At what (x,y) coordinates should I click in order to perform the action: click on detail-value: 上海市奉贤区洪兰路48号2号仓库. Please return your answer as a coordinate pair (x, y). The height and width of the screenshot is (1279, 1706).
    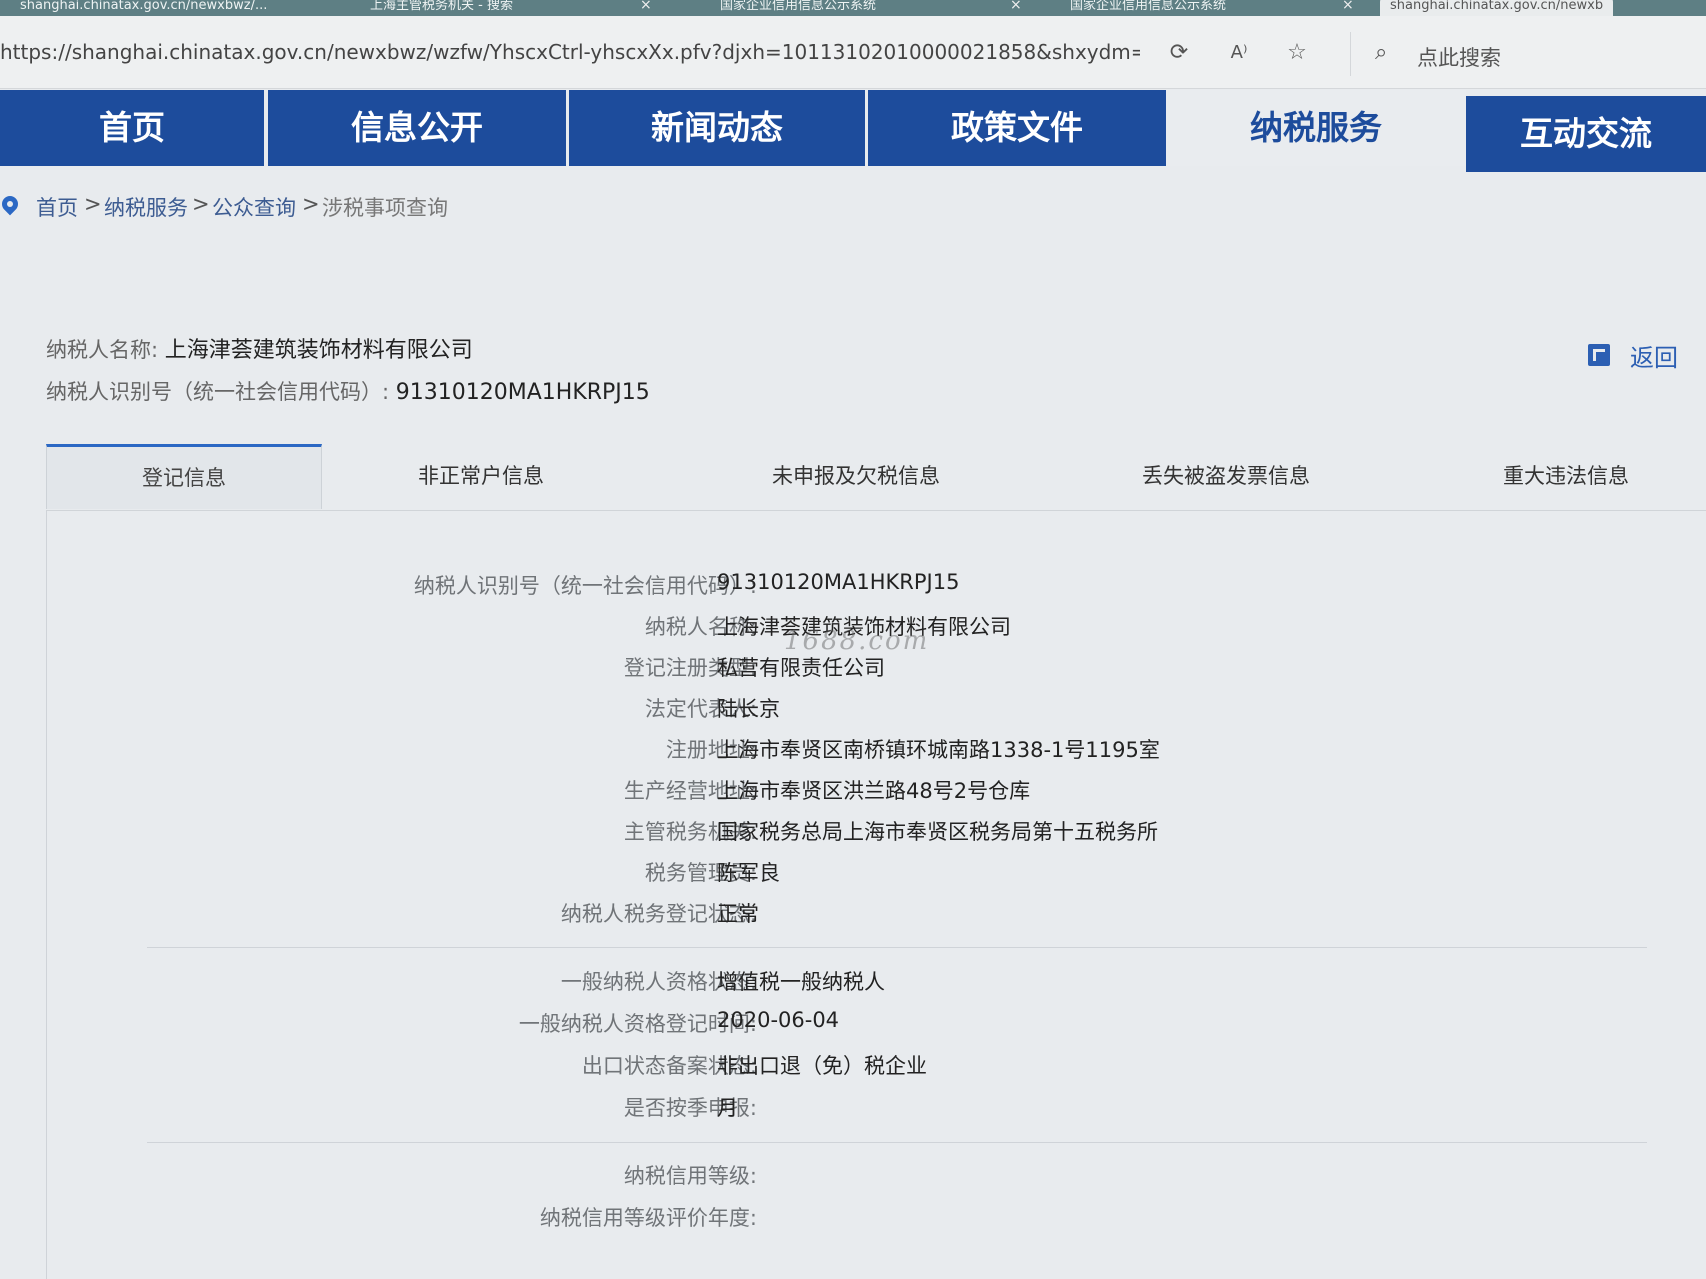
    Looking at the image, I should click on (874, 791).